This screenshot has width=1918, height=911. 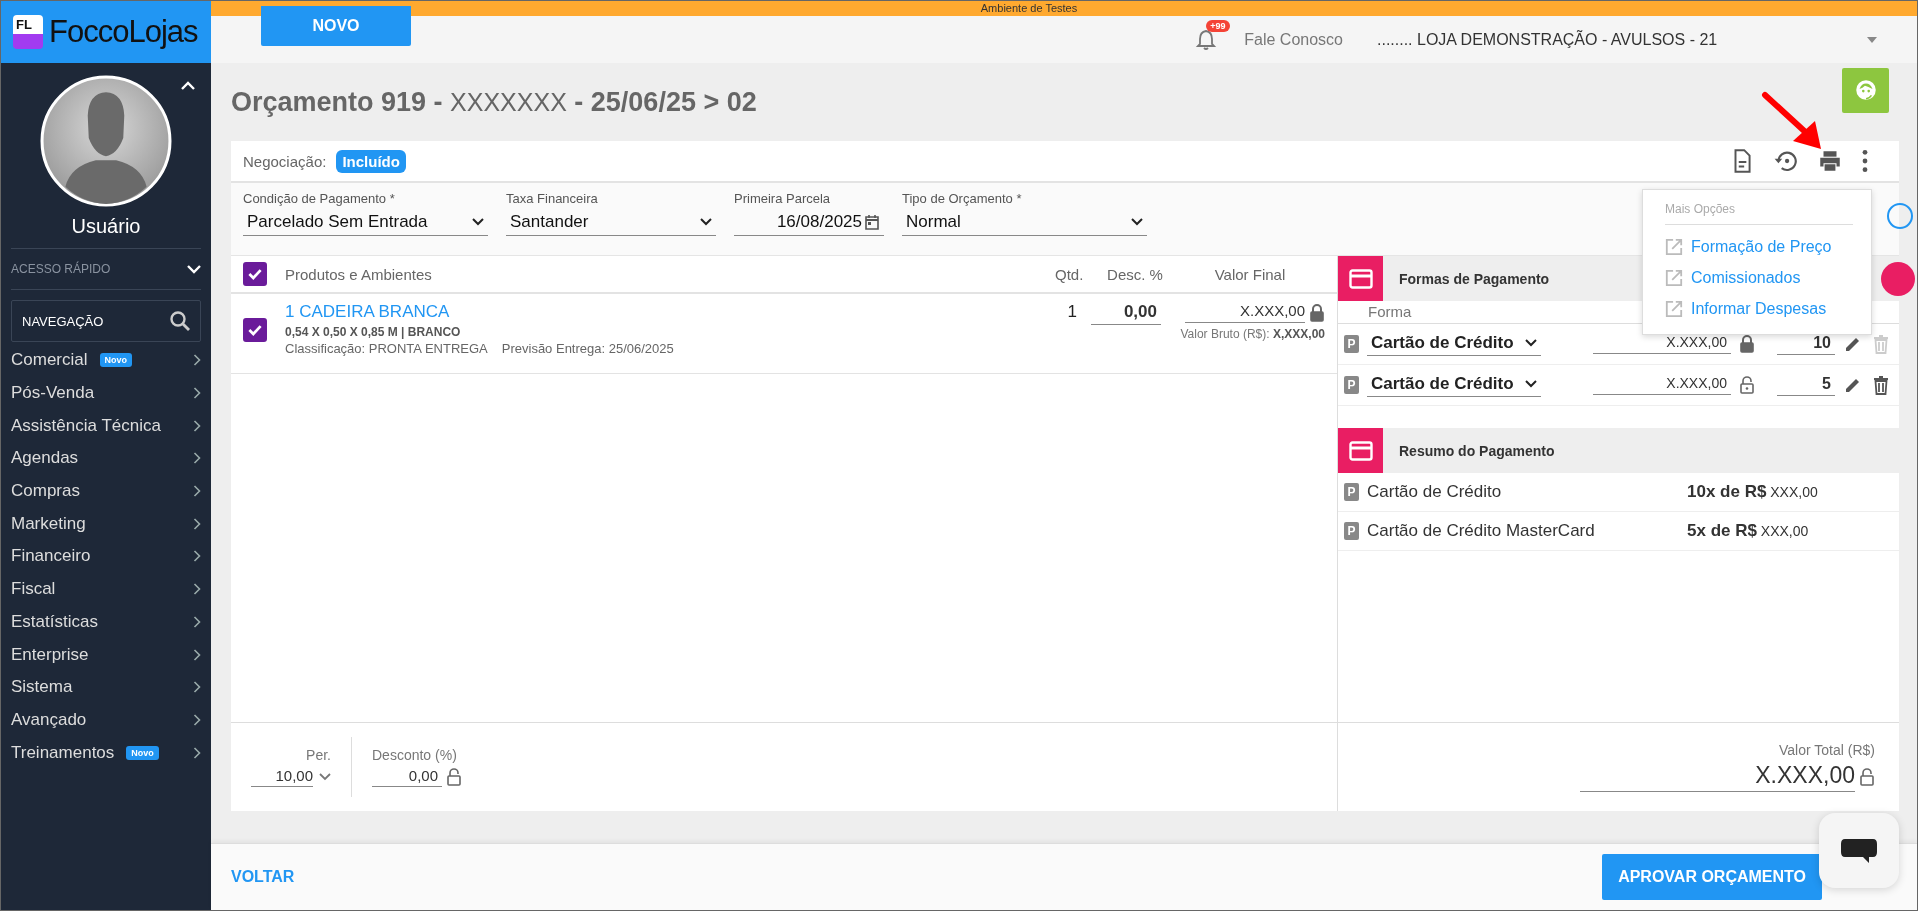 What do you see at coordinates (106, 556) in the screenshot?
I see `nav-item: Financeiro` at bounding box center [106, 556].